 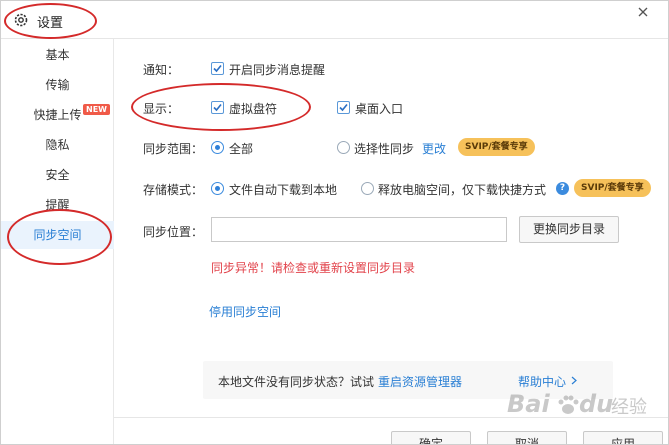 I want to click on watermark-text: 经验, so click(x=629, y=407).